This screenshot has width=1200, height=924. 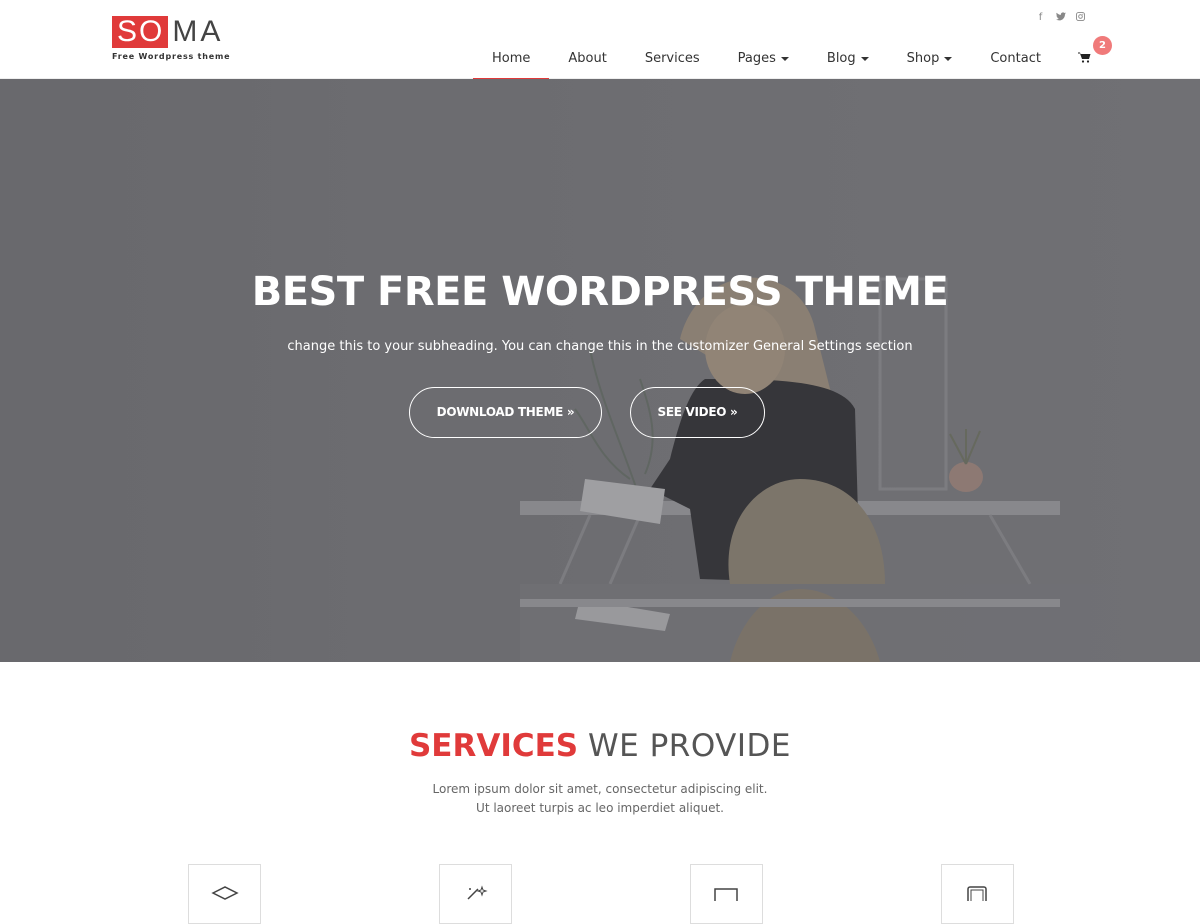 I want to click on nav-services: Services, so click(x=672, y=58).